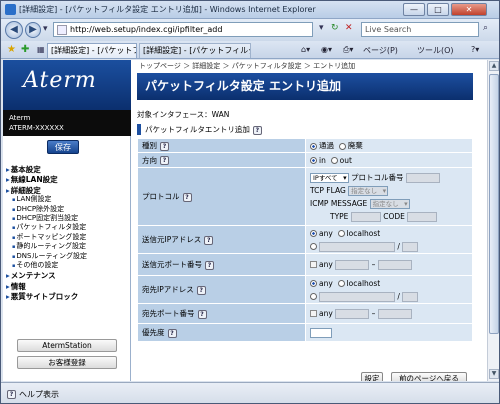 Image resolution: width=500 pixels, height=404 pixels. I want to click on maximize-button: □, so click(438, 9).